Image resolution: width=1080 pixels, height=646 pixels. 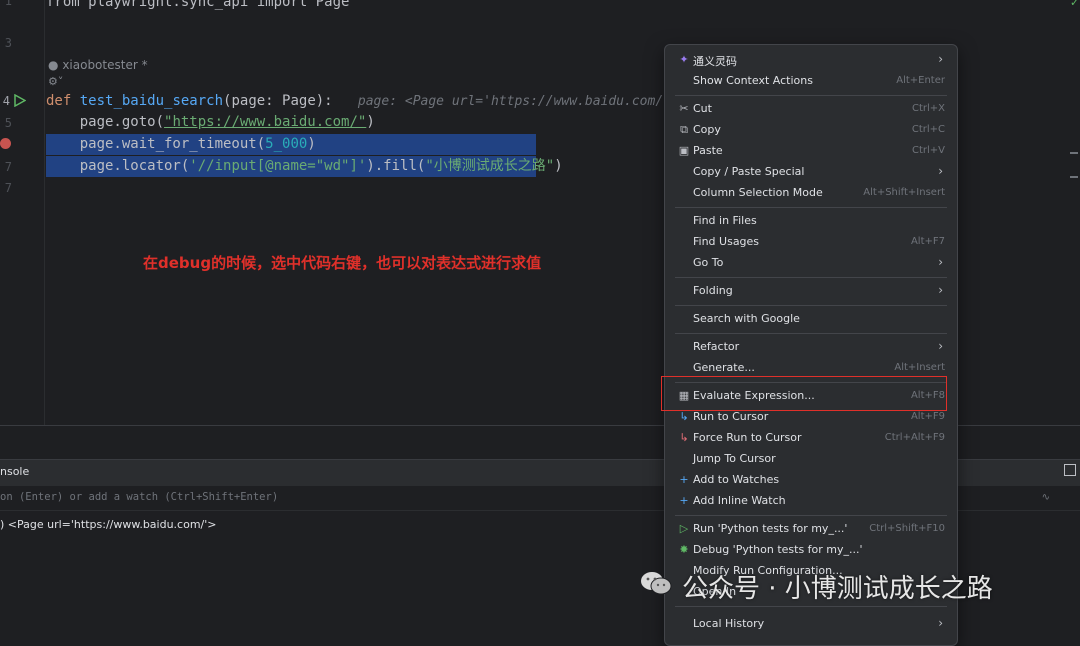 I want to click on paste-icon: ▣, so click(x=684, y=150).